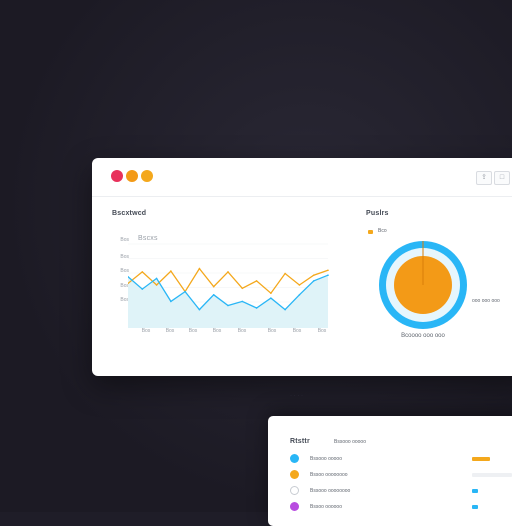  I want to click on donut-legend-label: Bco, so click(382, 231).